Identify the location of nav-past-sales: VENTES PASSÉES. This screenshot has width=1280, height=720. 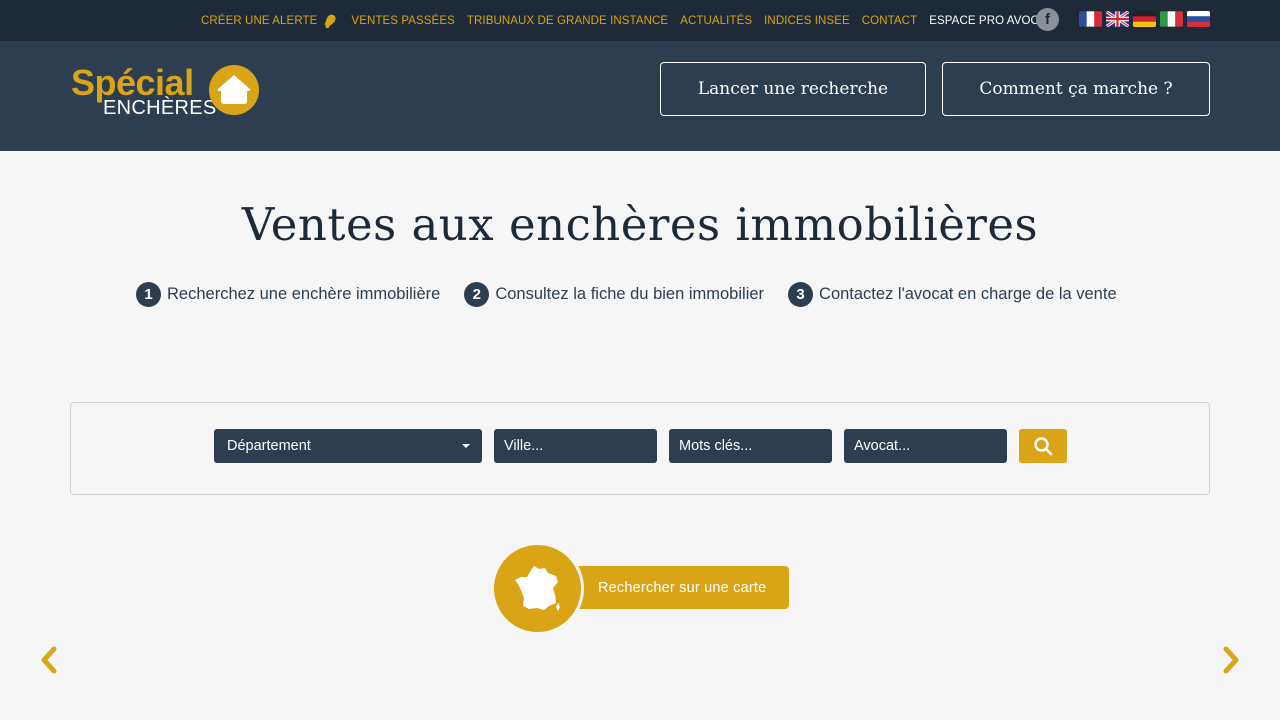
(402, 21).